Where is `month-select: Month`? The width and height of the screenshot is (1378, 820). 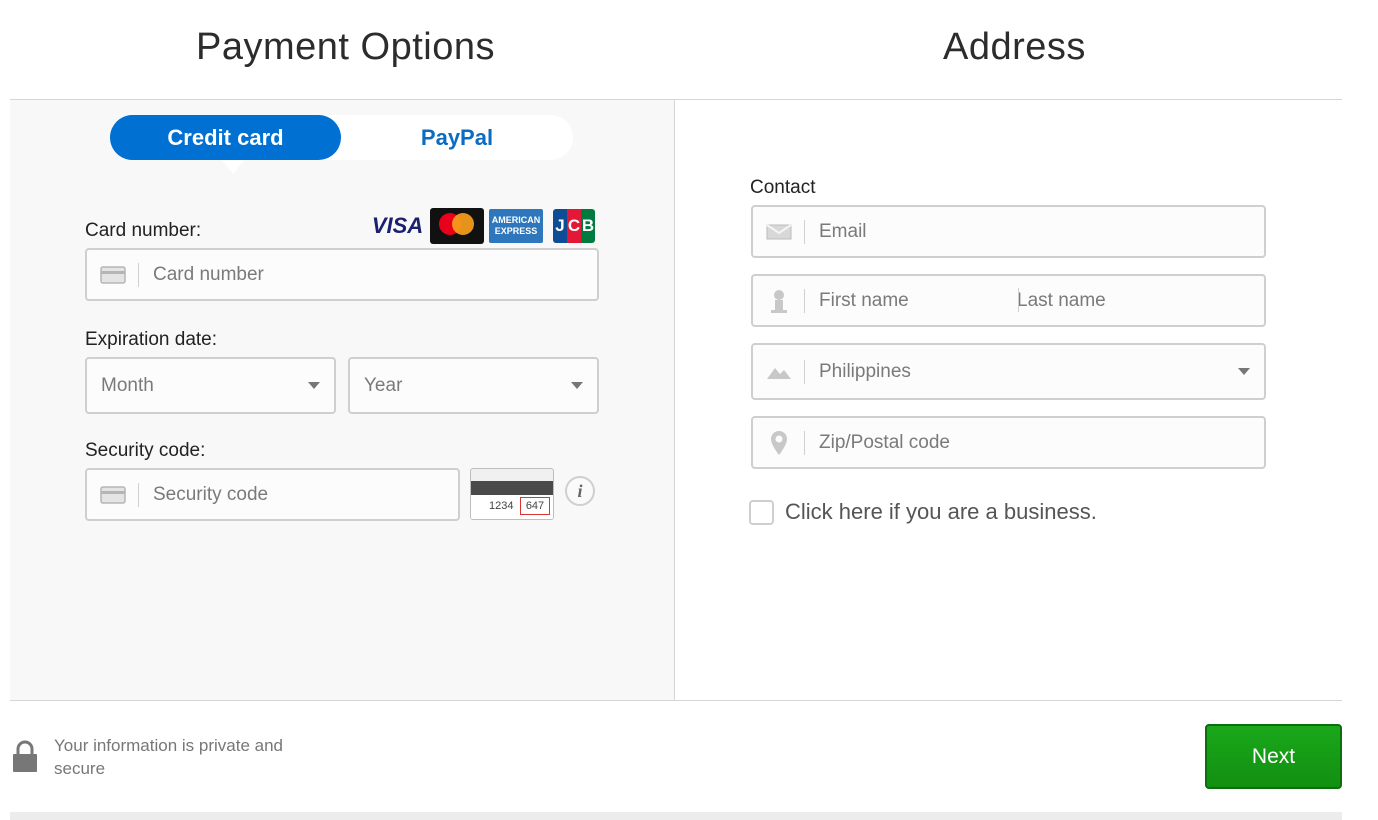
month-select: Month is located at coordinates (210, 385).